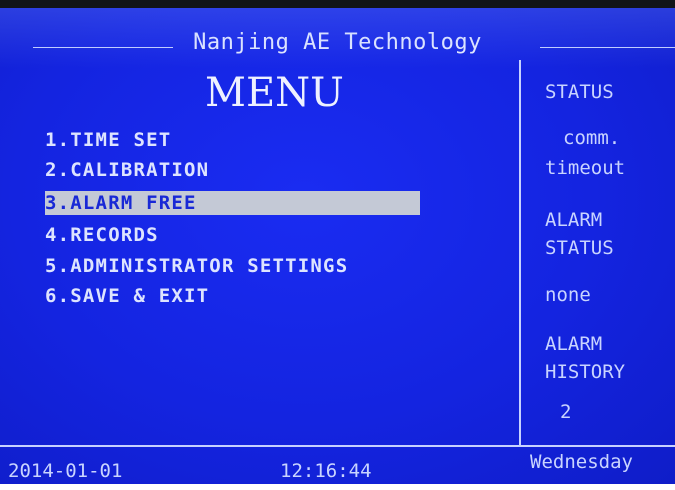 The width and height of the screenshot is (675, 490). Describe the element at coordinates (568, 295) in the screenshot. I see `alarm-status-value: none` at that location.